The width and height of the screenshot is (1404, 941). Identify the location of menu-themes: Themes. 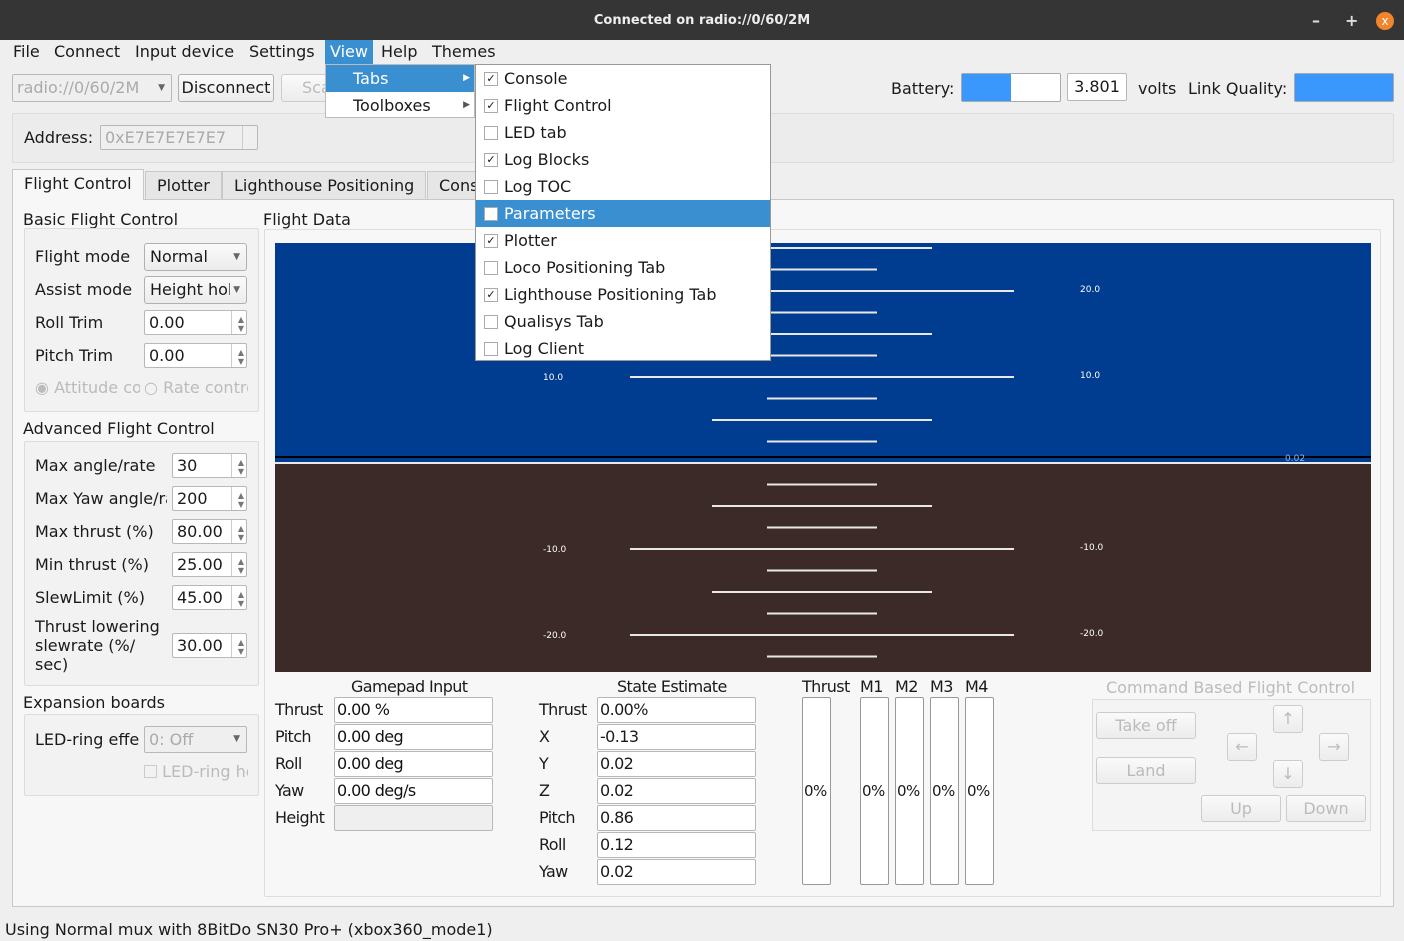
(464, 52).